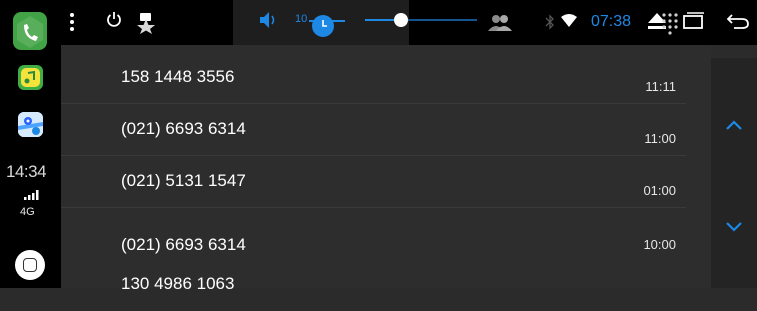 The image size is (757, 311). I want to click on scroll-up-icon, so click(734, 127).